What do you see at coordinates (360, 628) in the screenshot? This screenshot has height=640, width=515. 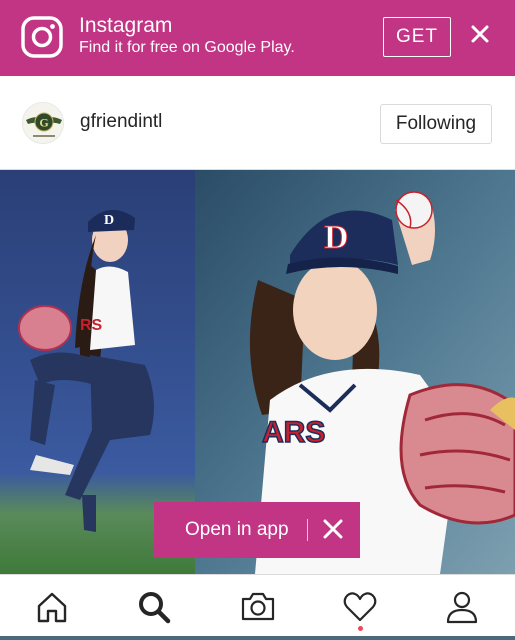 I see `activity-notification-dot` at bounding box center [360, 628].